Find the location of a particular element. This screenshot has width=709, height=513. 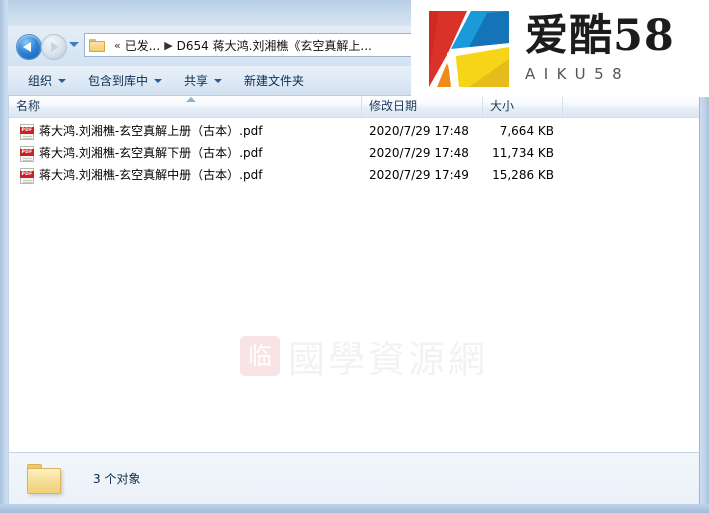

toolbar-item-new-folder: 新建文件夹 is located at coordinates (274, 80).